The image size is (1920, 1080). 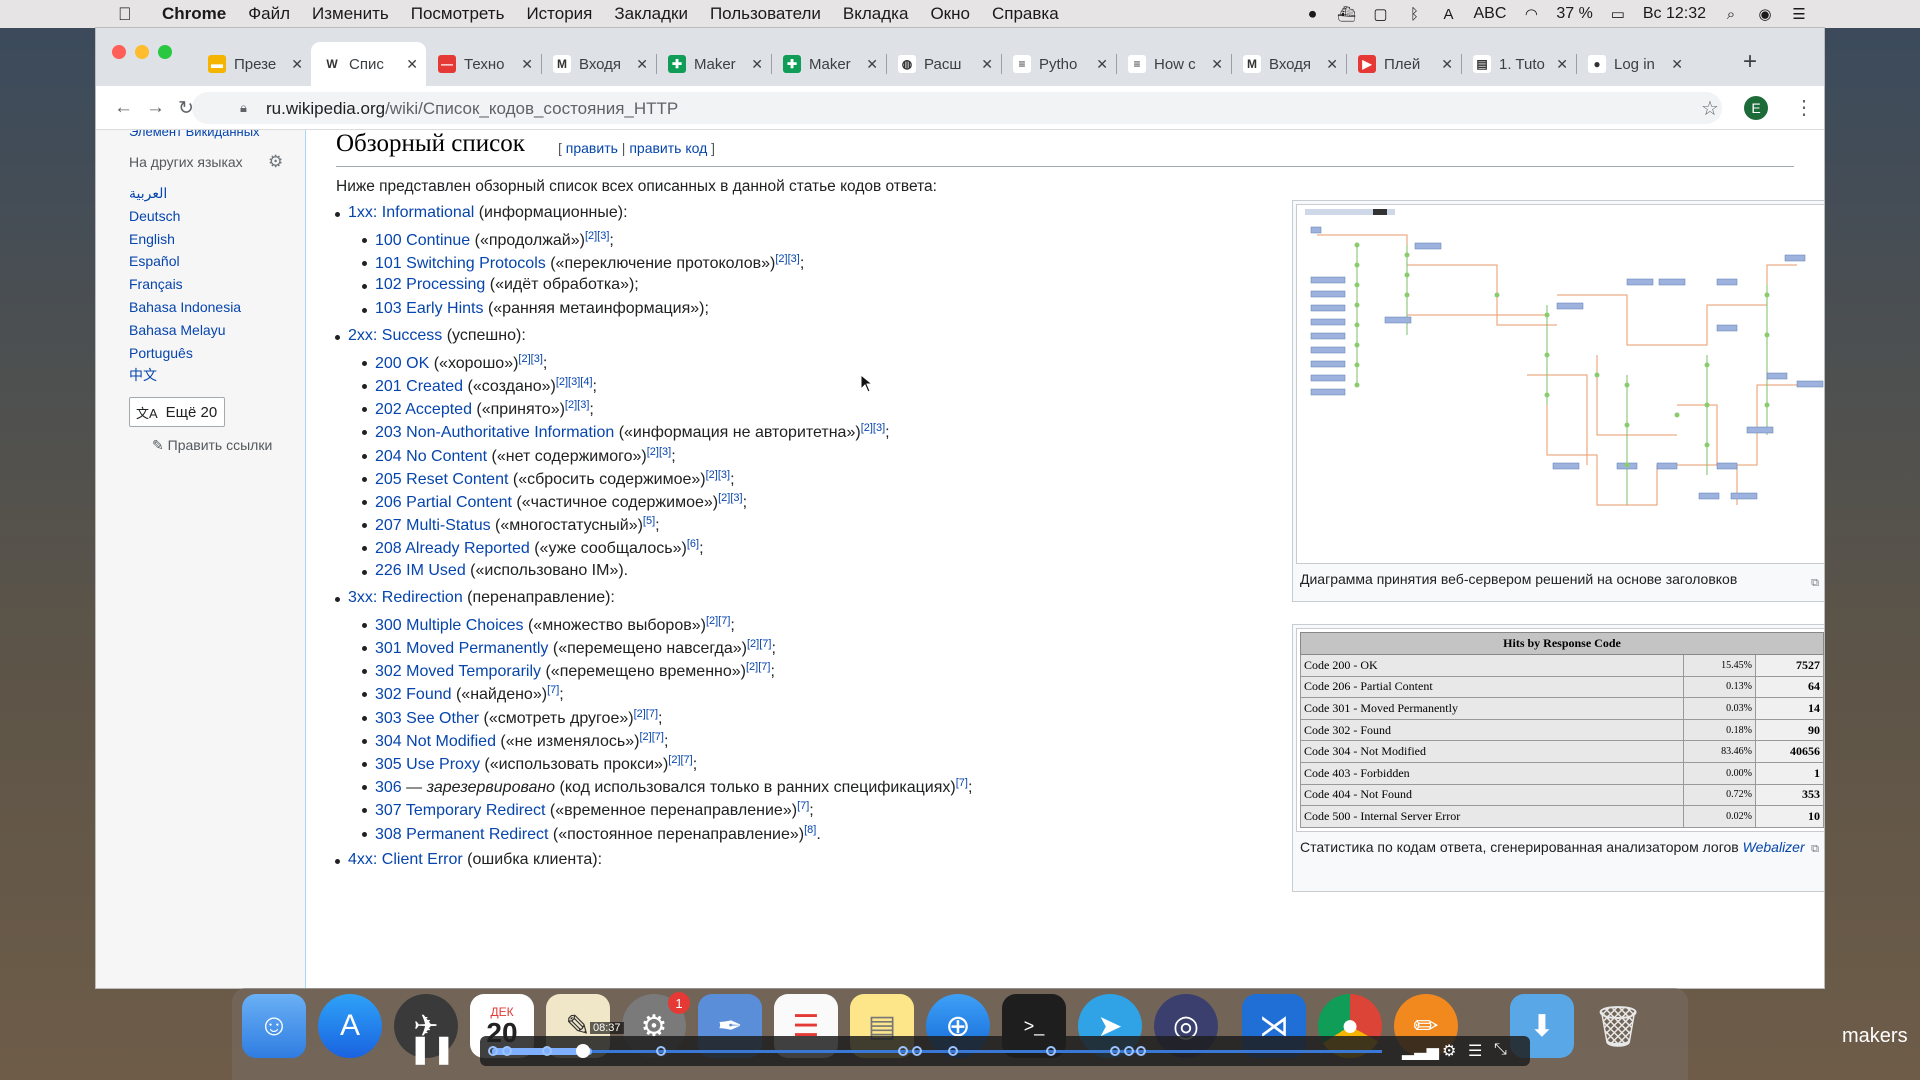 What do you see at coordinates (494, 432) in the screenshot?
I see `status-code-link: 203 Non-Authoritative Information` at bounding box center [494, 432].